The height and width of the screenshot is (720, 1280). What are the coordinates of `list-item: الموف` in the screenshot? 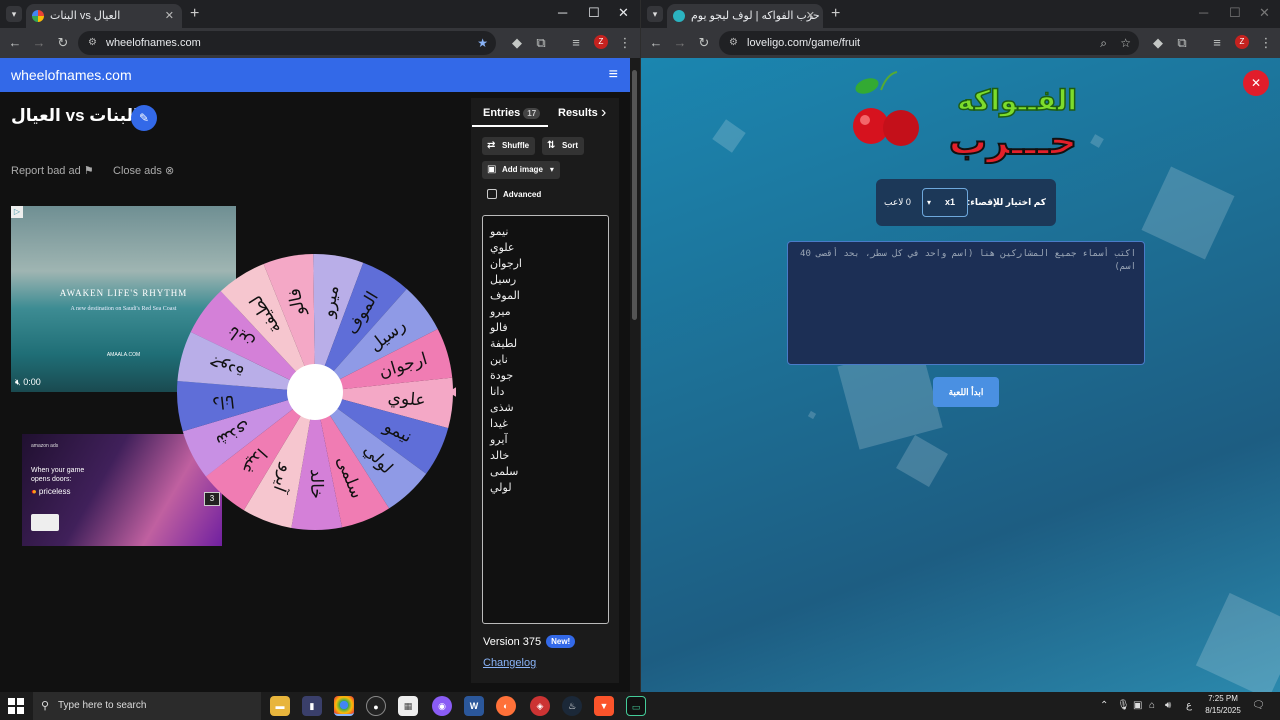 It's located at (505, 296).